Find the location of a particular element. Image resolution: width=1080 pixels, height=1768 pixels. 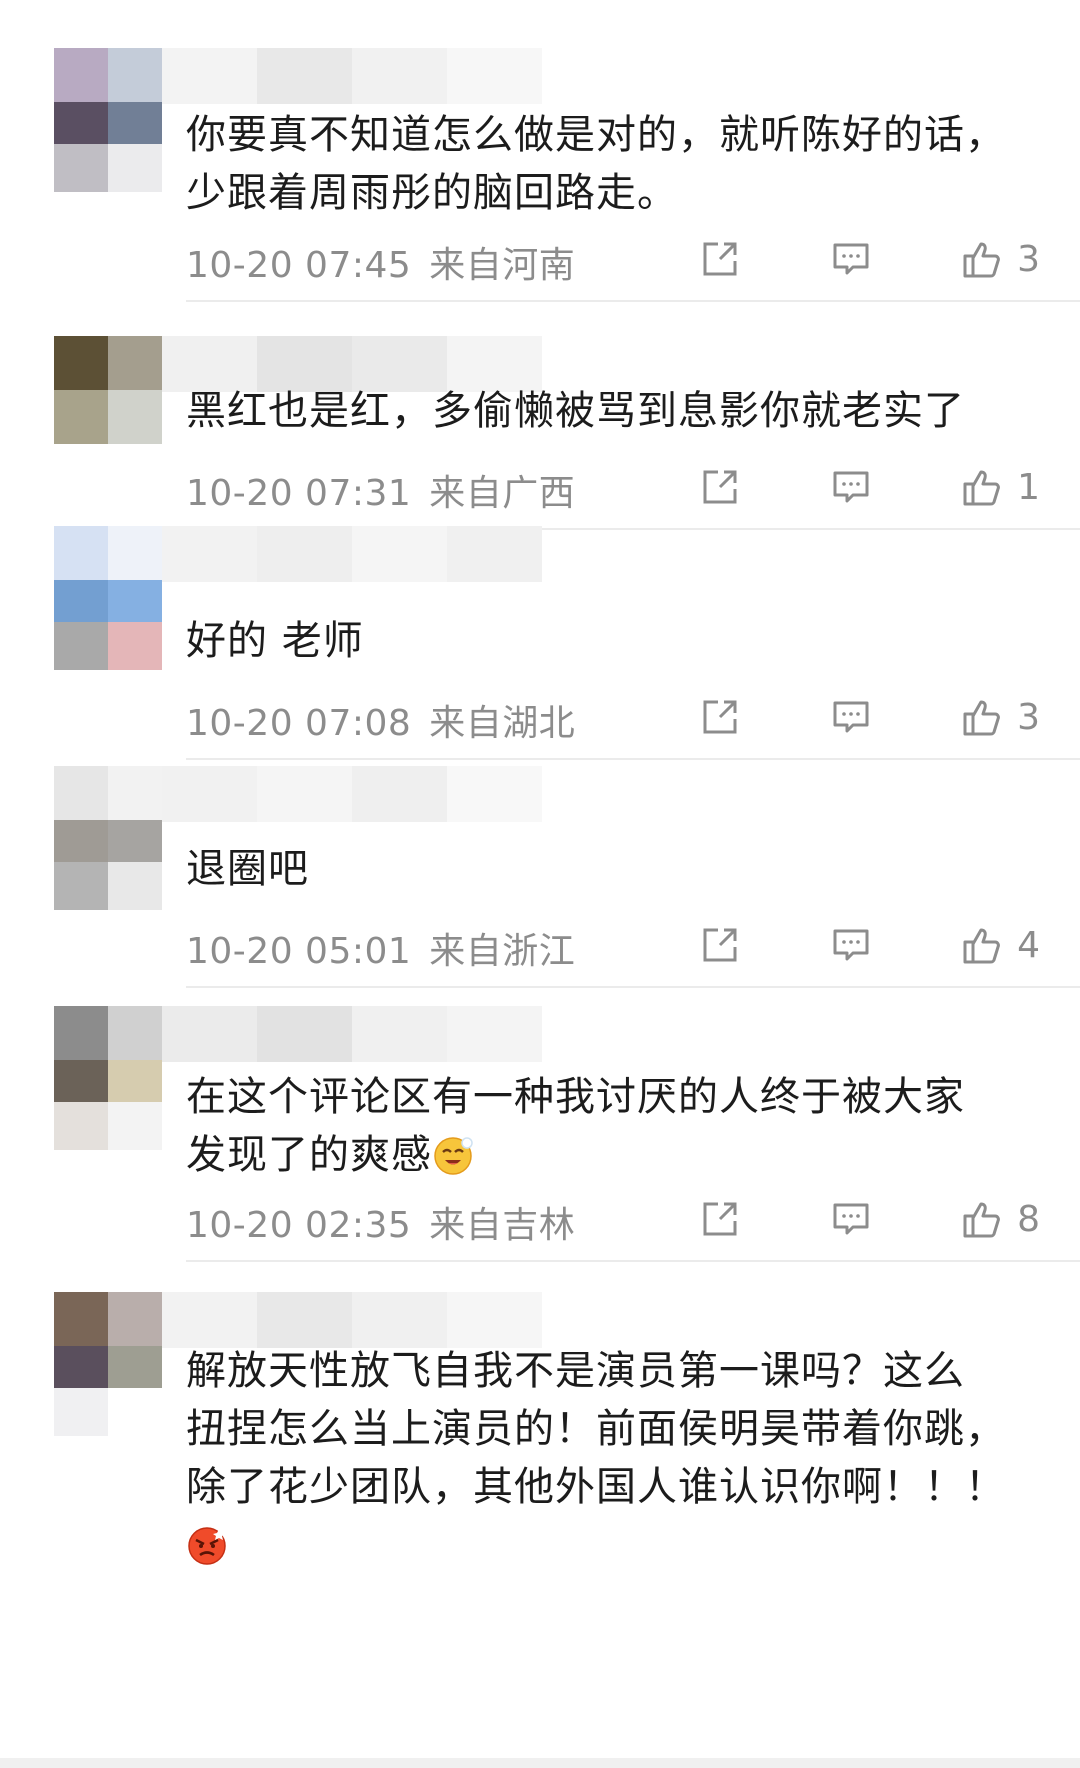

comment-time: 10-20 02:35 is located at coordinates (299, 1225).